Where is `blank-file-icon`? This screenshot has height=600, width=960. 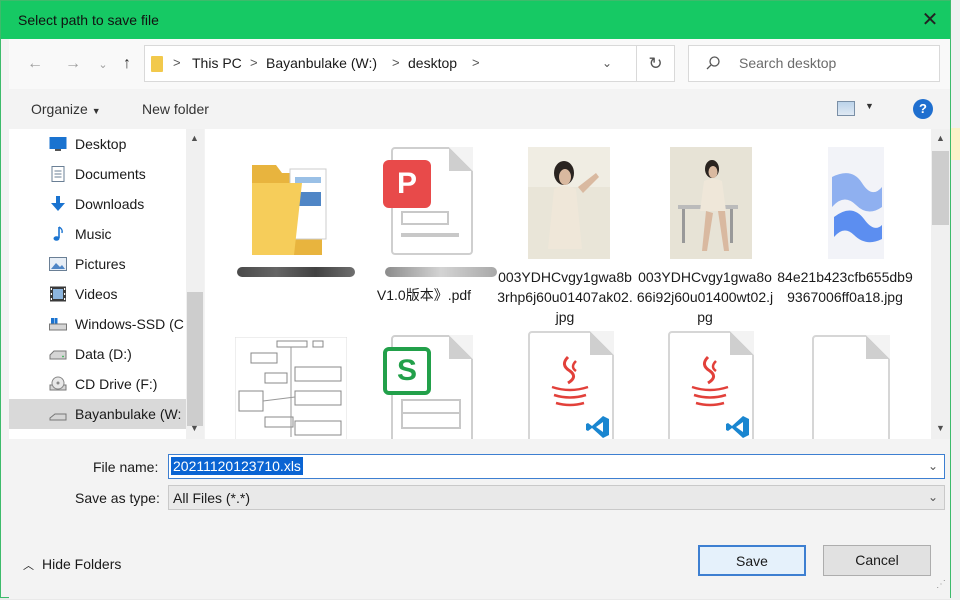
blank-file-icon is located at coordinates (851, 387).